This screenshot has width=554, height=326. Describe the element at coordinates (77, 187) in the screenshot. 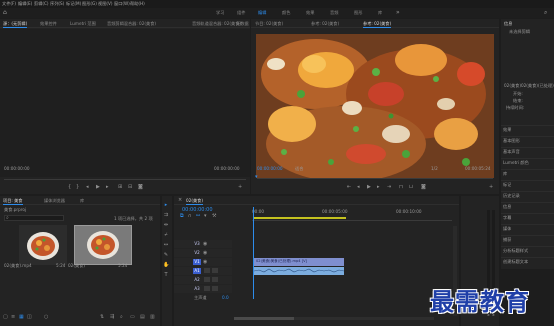

I see `mark-out-icon: }` at that location.